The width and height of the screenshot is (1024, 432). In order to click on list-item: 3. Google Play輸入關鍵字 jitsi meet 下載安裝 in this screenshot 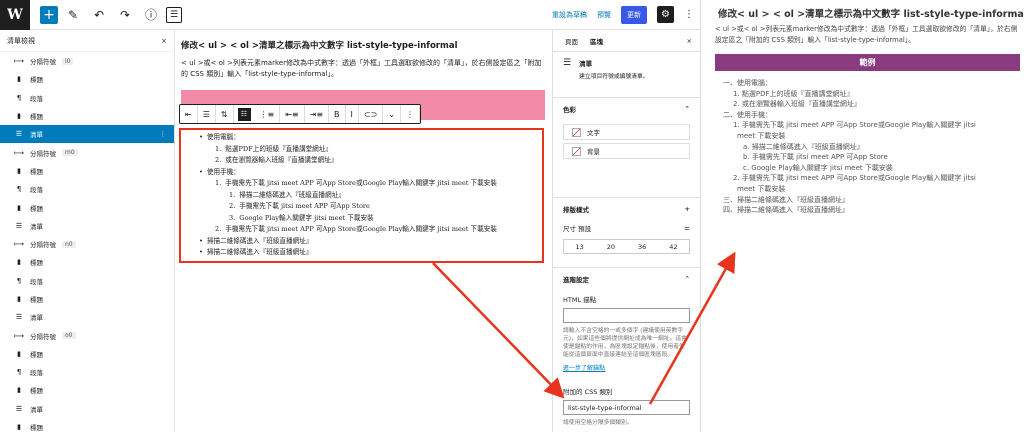, I will do `click(301, 219)`.